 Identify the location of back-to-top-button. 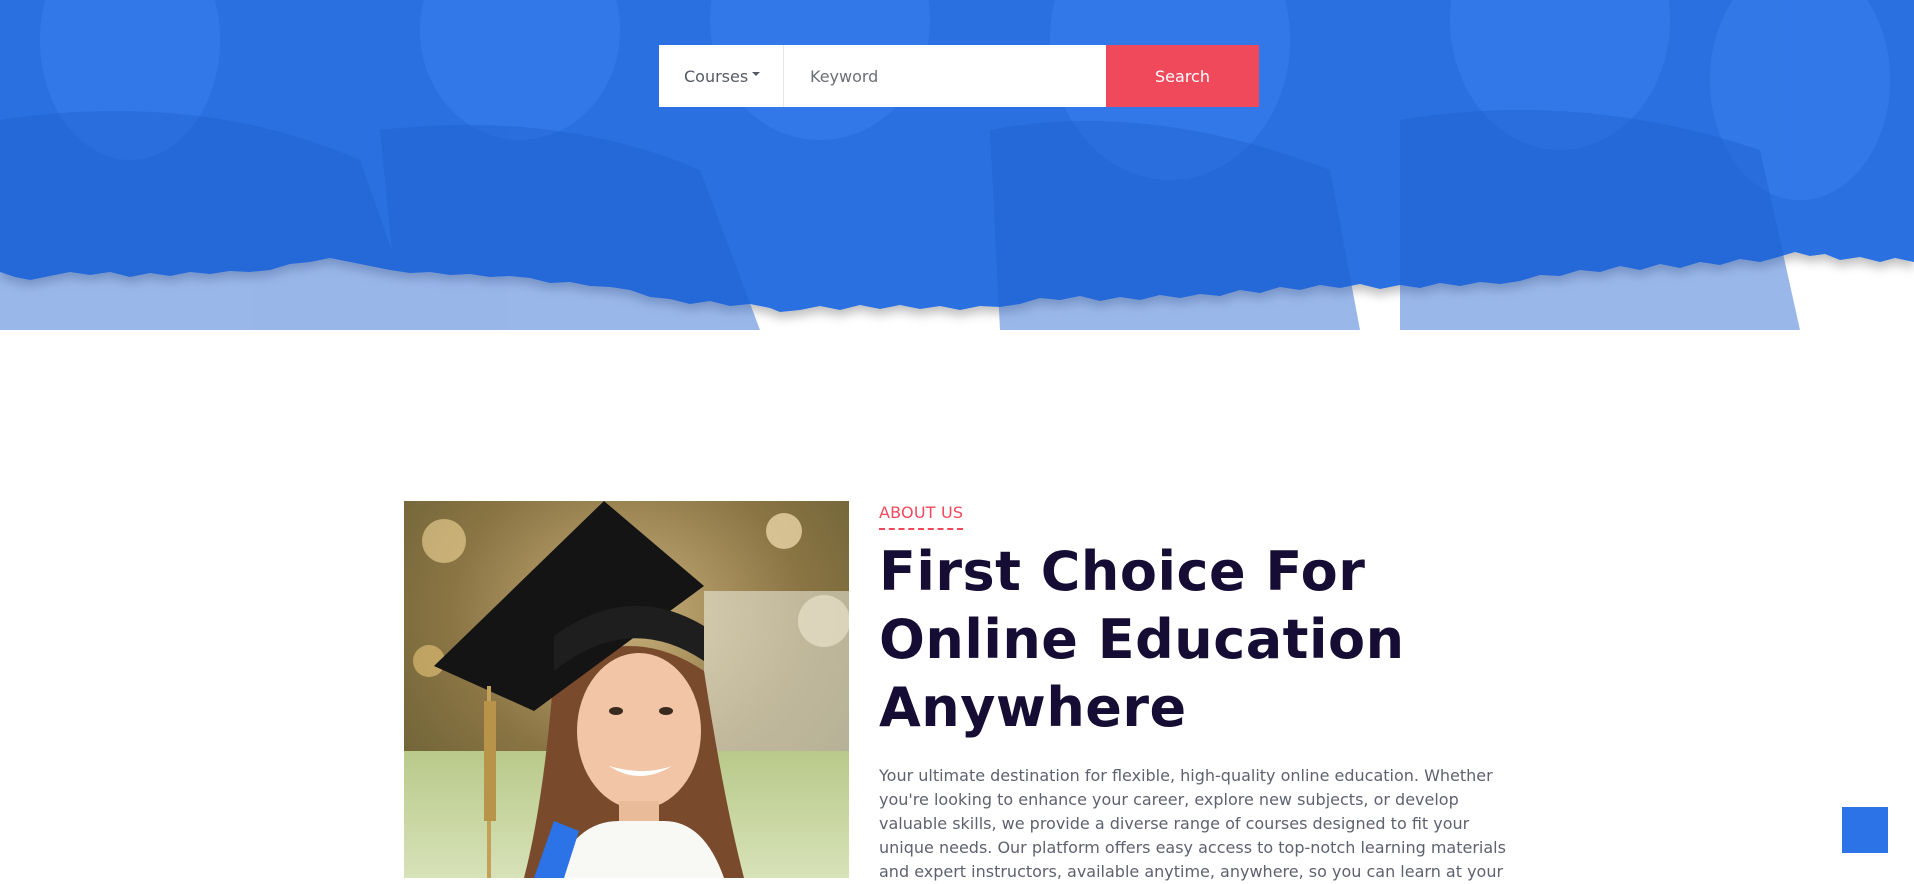
(1865, 830).